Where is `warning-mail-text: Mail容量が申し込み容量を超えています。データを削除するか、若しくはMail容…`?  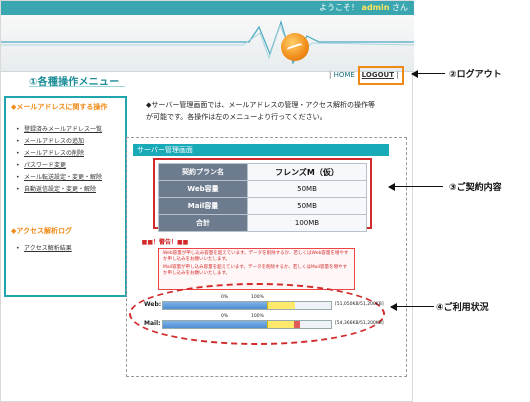
warning-mail-text: Mail容量が申し込み容量を超えています。データを削除するか、若しくはMail容… is located at coordinates (255, 270).